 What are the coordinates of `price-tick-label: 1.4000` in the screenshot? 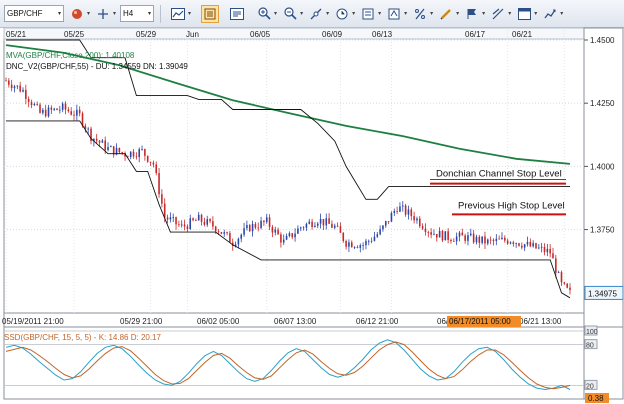 It's located at (602, 166).